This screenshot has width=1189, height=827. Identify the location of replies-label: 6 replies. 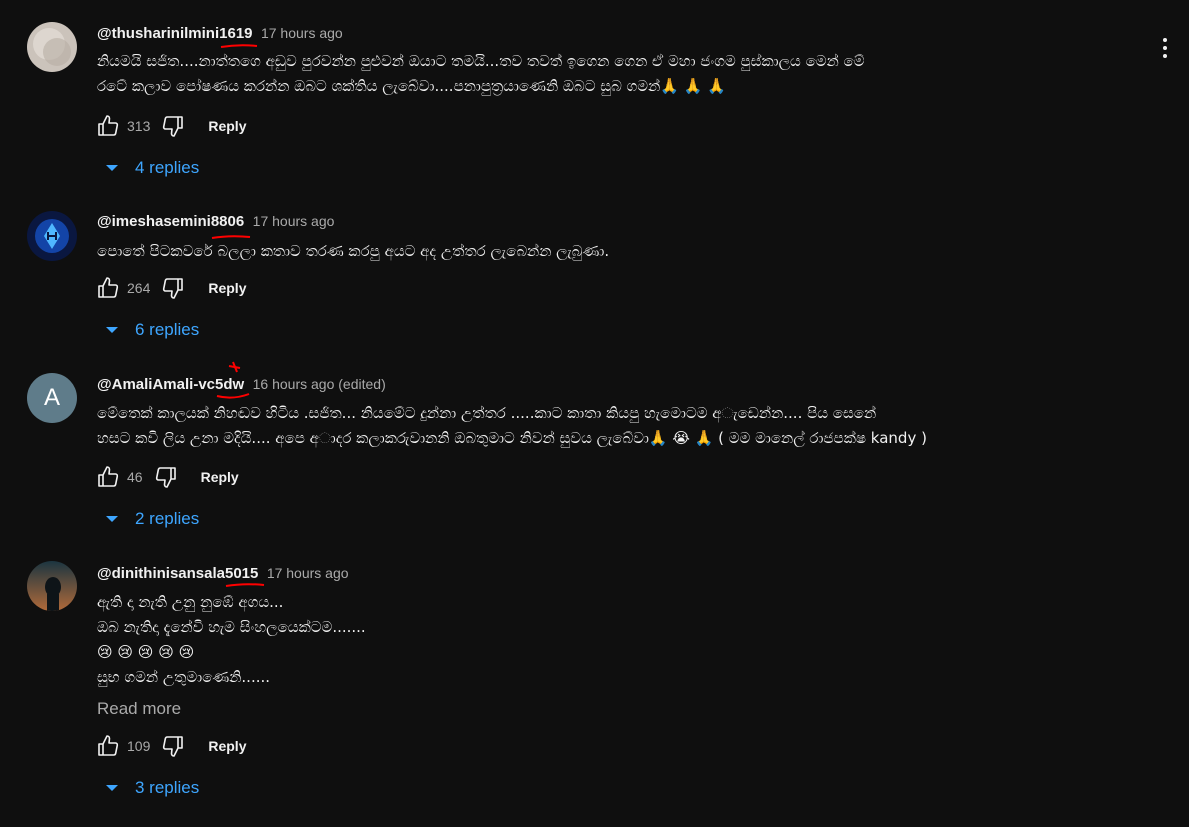
(167, 329).